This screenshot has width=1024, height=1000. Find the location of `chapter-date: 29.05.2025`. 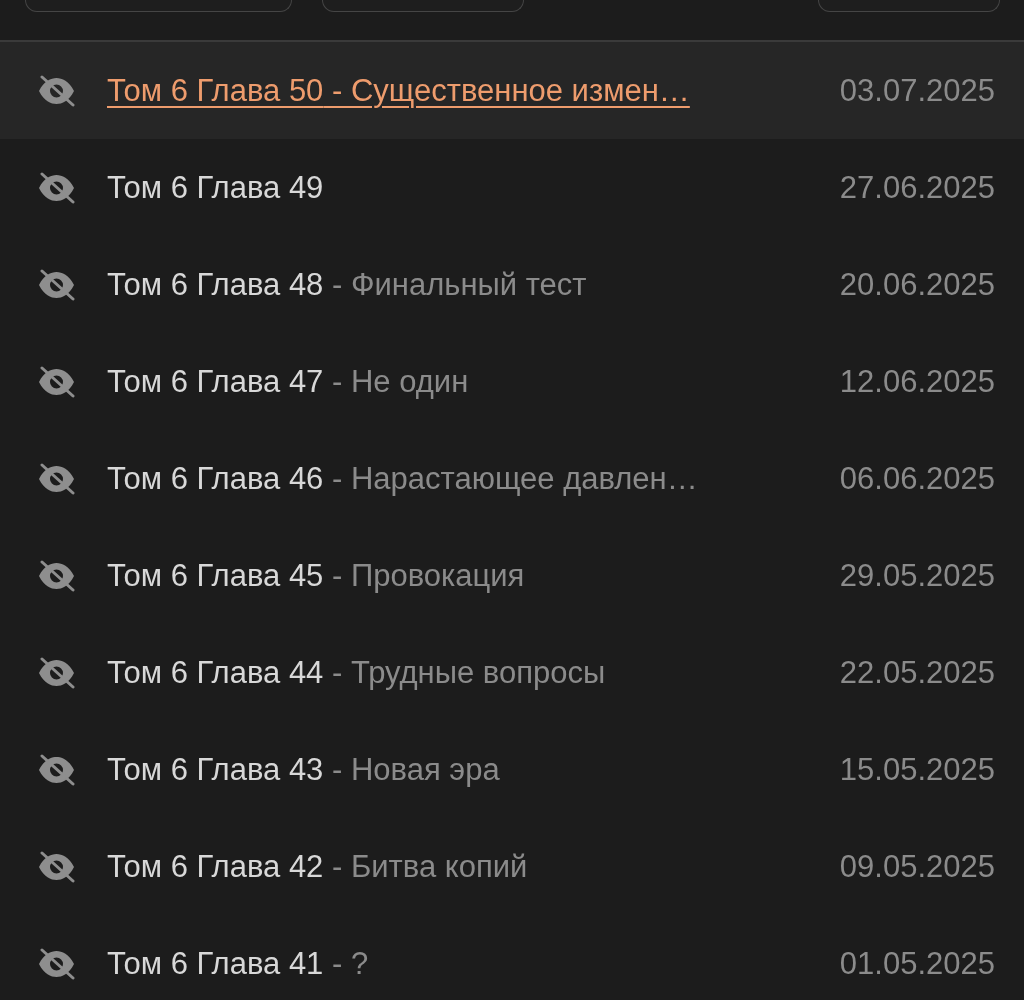

chapter-date: 29.05.2025 is located at coordinates (917, 575).